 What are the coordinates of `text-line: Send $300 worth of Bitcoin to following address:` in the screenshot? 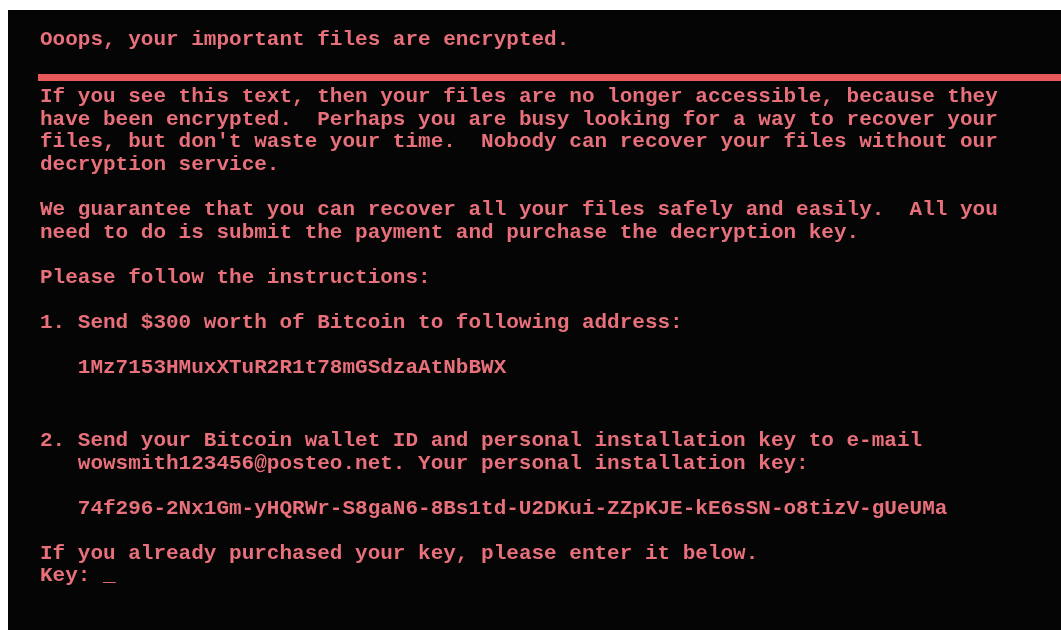 It's located at (380, 323).